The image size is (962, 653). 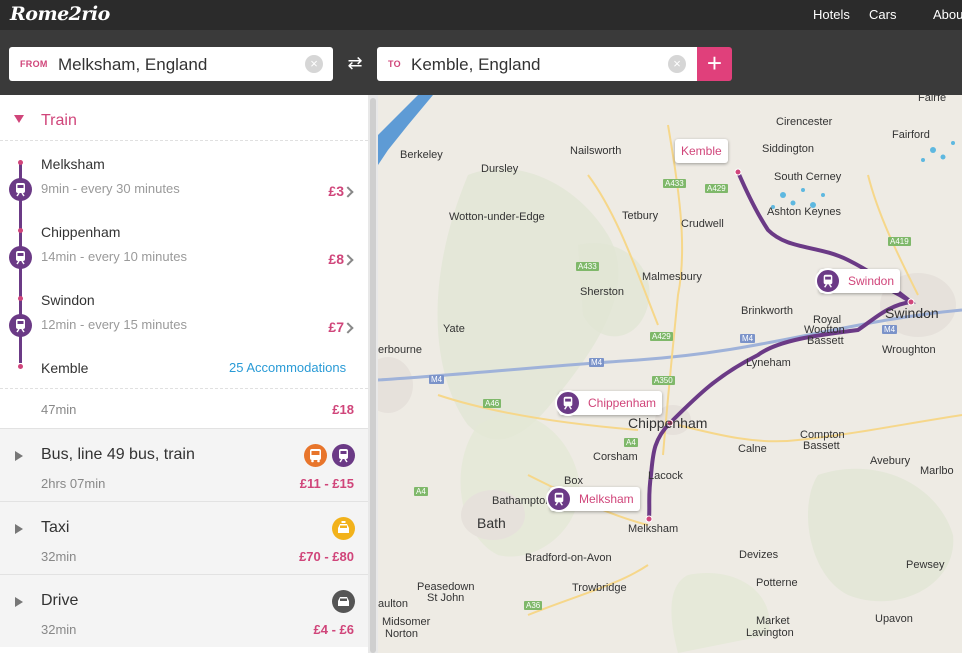 I want to click on from-tag: FROM, so click(x=34, y=64).